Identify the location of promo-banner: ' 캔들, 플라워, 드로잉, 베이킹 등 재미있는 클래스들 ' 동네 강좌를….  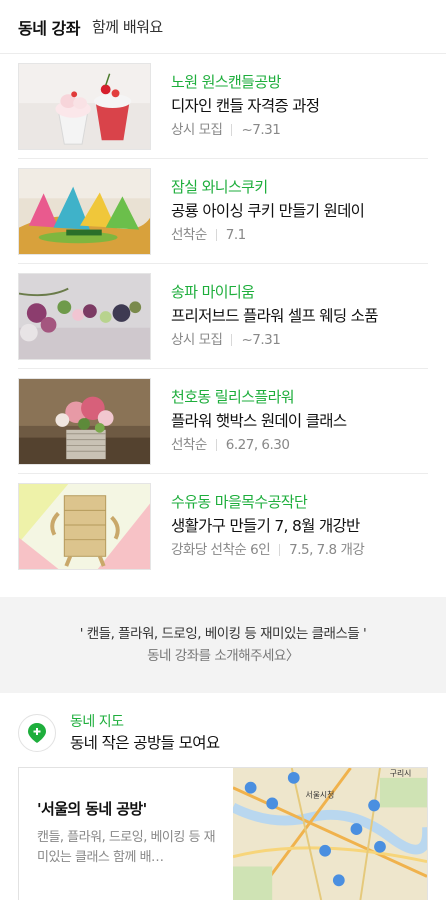
(223, 645).